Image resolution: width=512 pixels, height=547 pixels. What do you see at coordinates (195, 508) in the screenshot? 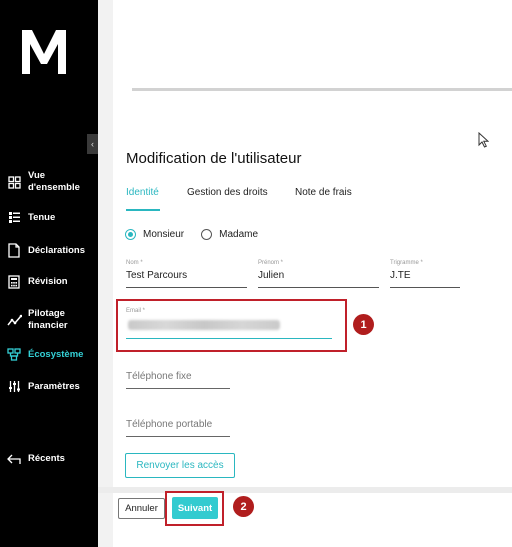
I see `next-button: Suivant` at bounding box center [195, 508].